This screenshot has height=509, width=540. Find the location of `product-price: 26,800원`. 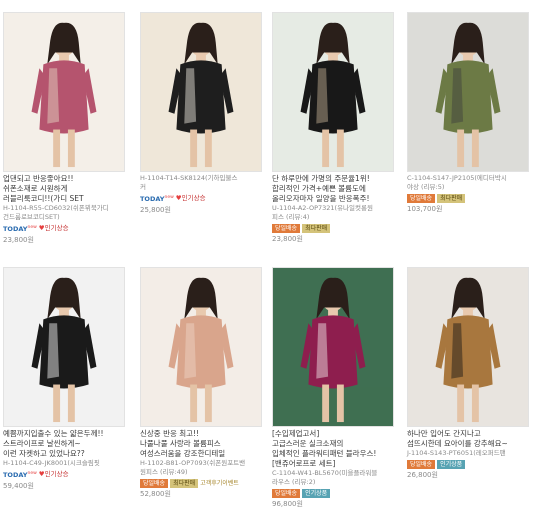

product-price: 26,800원 is located at coordinates (422, 475).